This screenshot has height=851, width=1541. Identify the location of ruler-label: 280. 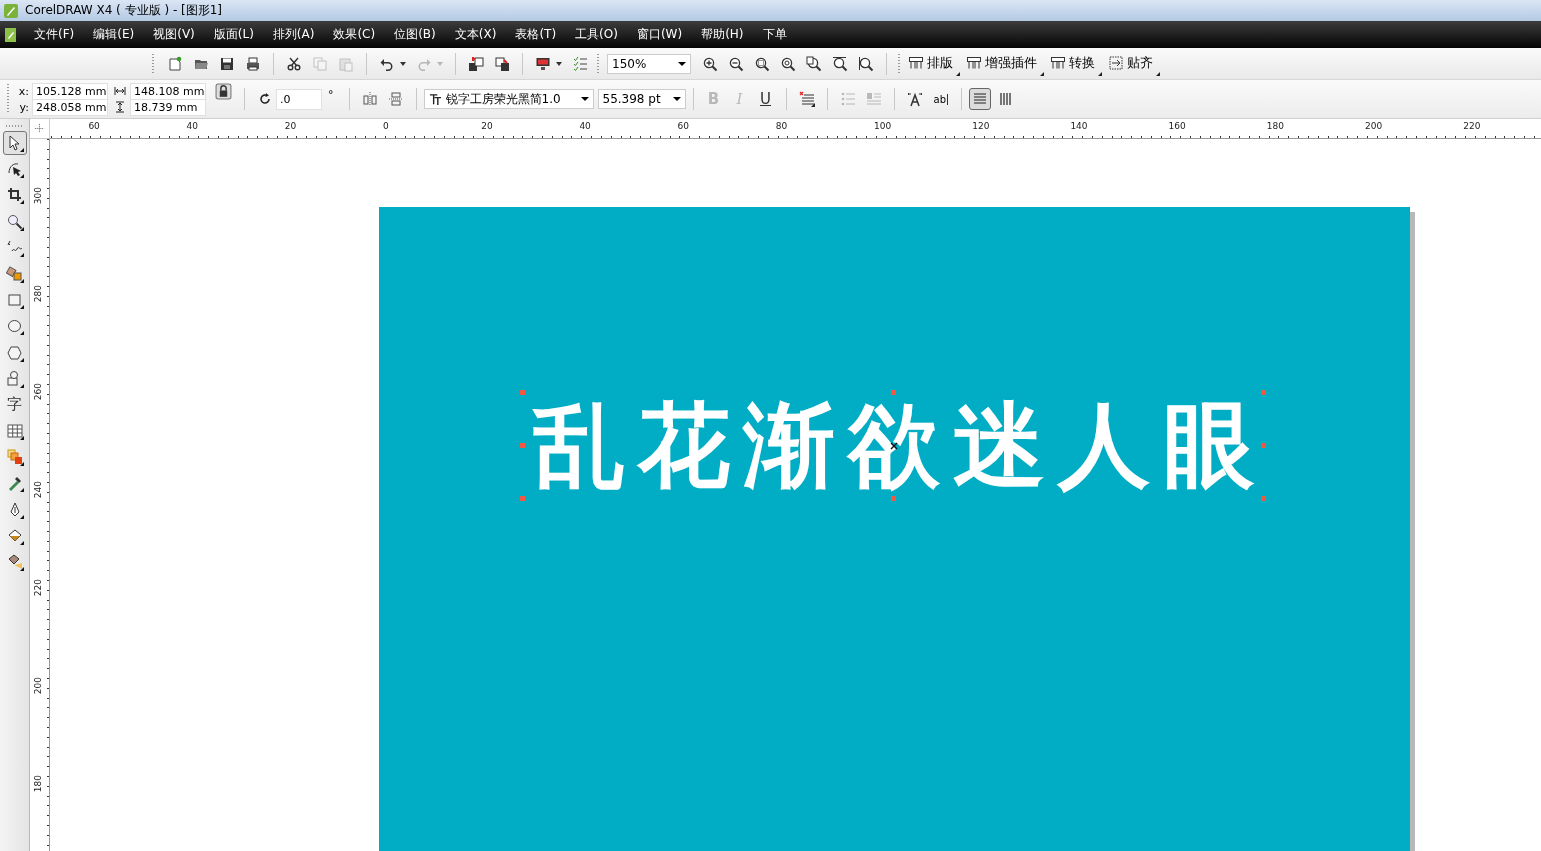
(38, 294).